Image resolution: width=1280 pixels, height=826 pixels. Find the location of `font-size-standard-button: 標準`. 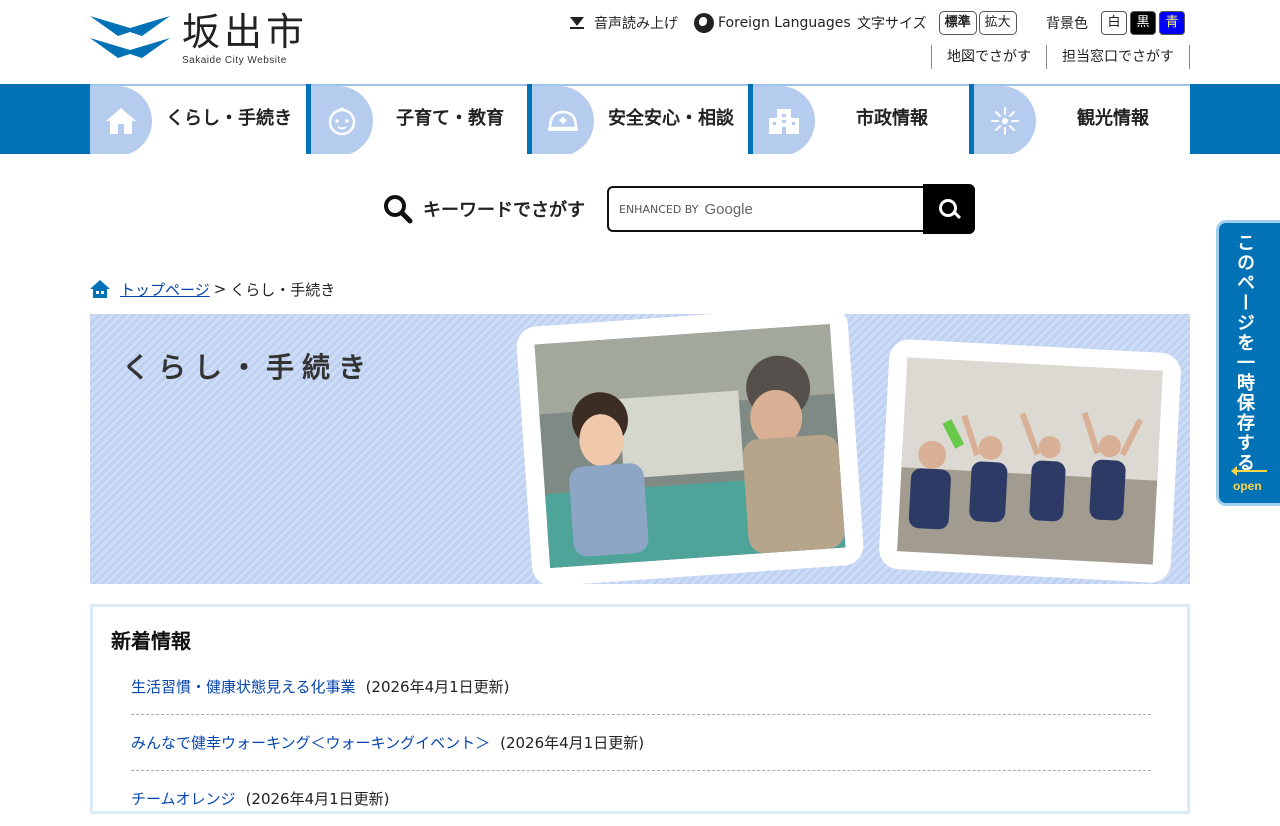

font-size-standard-button: 標準 is located at coordinates (957, 23).